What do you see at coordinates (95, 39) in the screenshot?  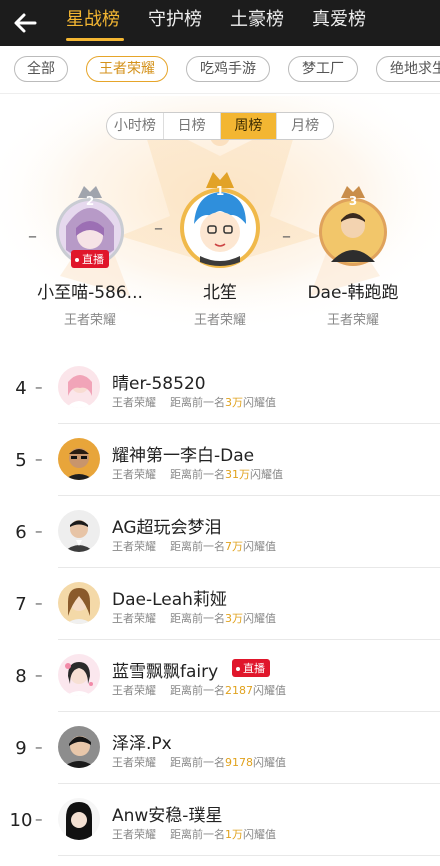 I see `active-tab-indicator` at bounding box center [95, 39].